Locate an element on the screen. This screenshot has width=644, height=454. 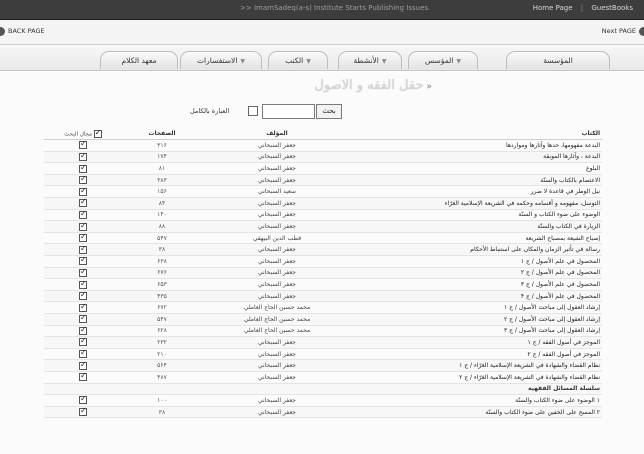
book-title-link: الموجز في أصول الفقه / ج ١ is located at coordinates (477, 342).